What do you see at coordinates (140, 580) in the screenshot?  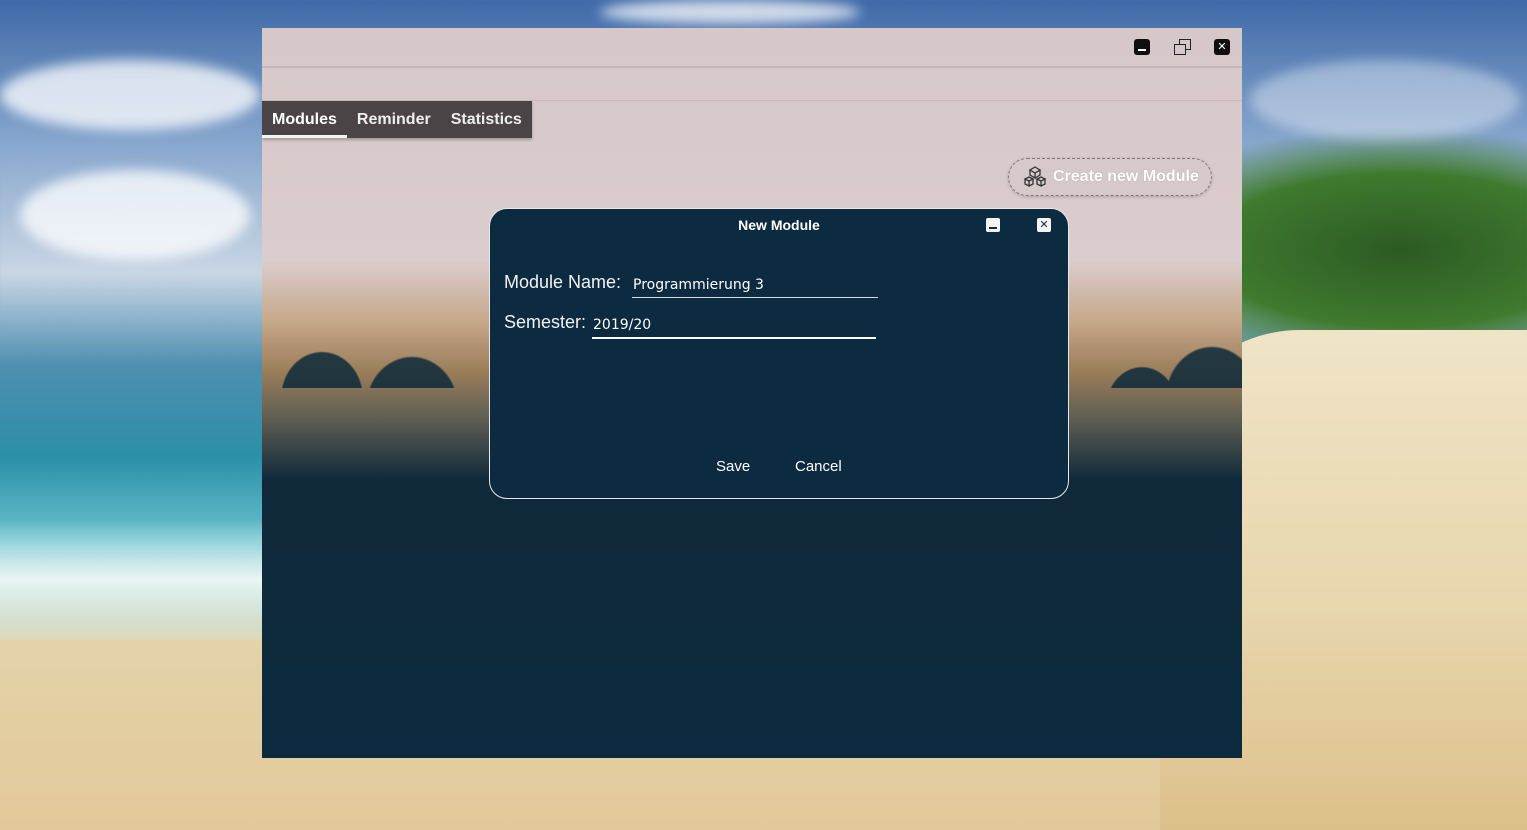 I see `sea-foam` at bounding box center [140, 580].